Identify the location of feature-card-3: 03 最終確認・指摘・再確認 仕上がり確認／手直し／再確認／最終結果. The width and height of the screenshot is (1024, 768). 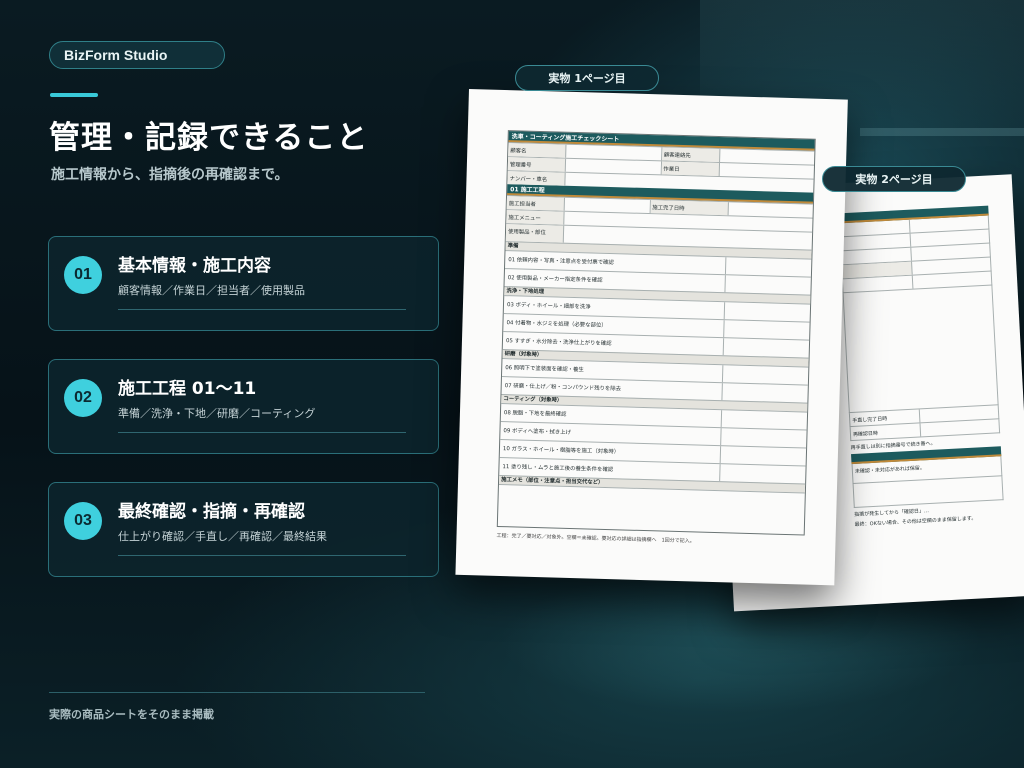
(243, 529).